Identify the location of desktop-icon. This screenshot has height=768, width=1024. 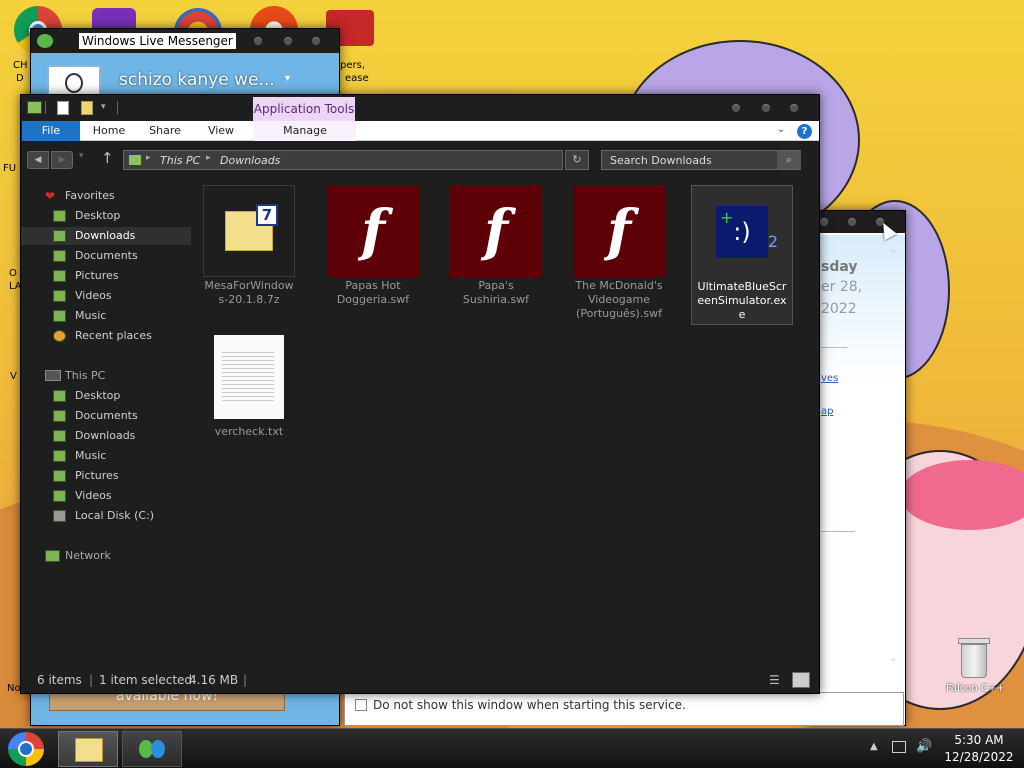
(59, 216).